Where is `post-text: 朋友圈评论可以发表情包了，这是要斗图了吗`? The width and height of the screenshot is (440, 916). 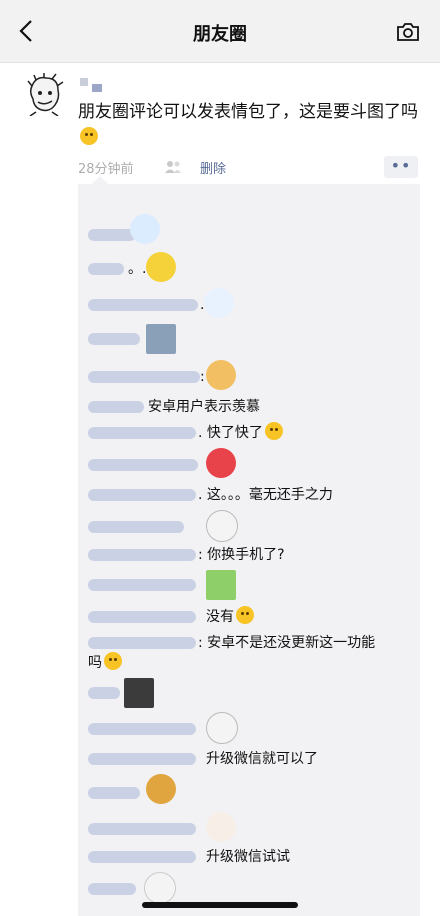 post-text: 朋友圈评论可以发表情包了，这是要斗图了吗 is located at coordinates (248, 112).